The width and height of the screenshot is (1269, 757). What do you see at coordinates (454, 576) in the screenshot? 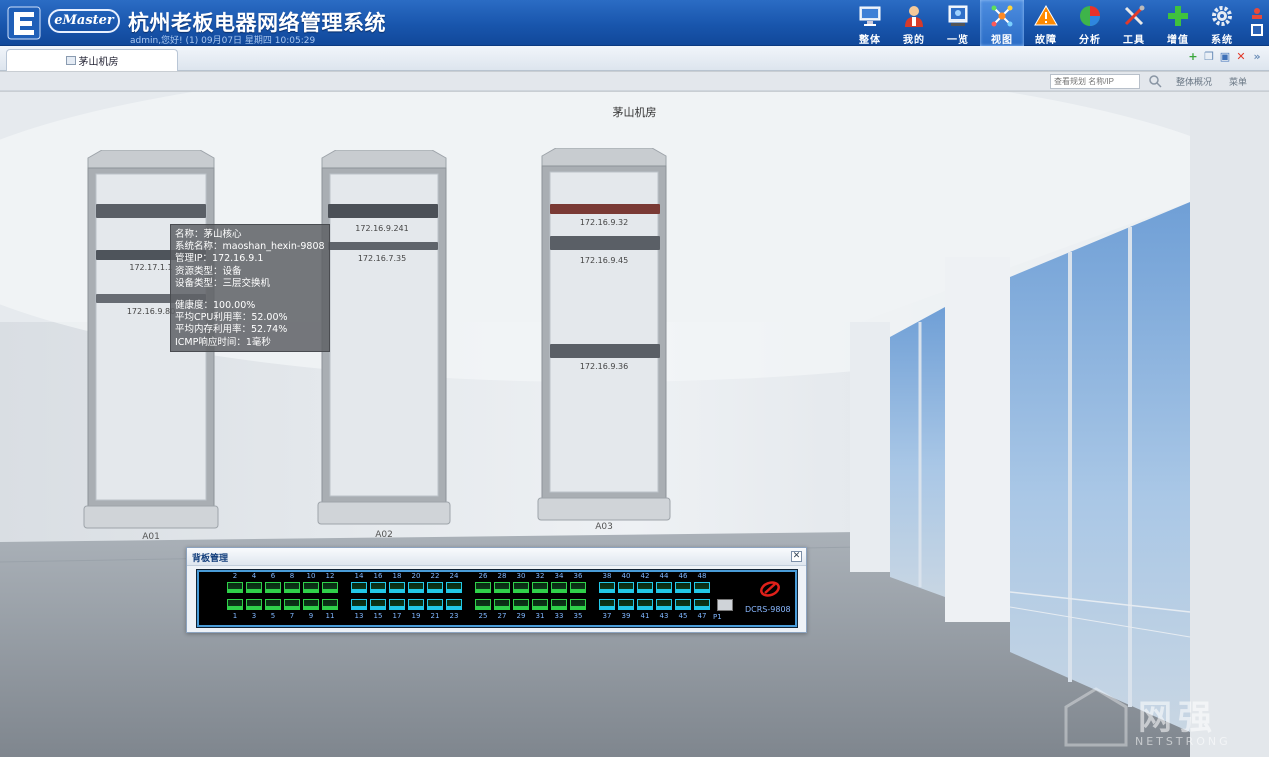
I see `port-number: 24` at bounding box center [454, 576].